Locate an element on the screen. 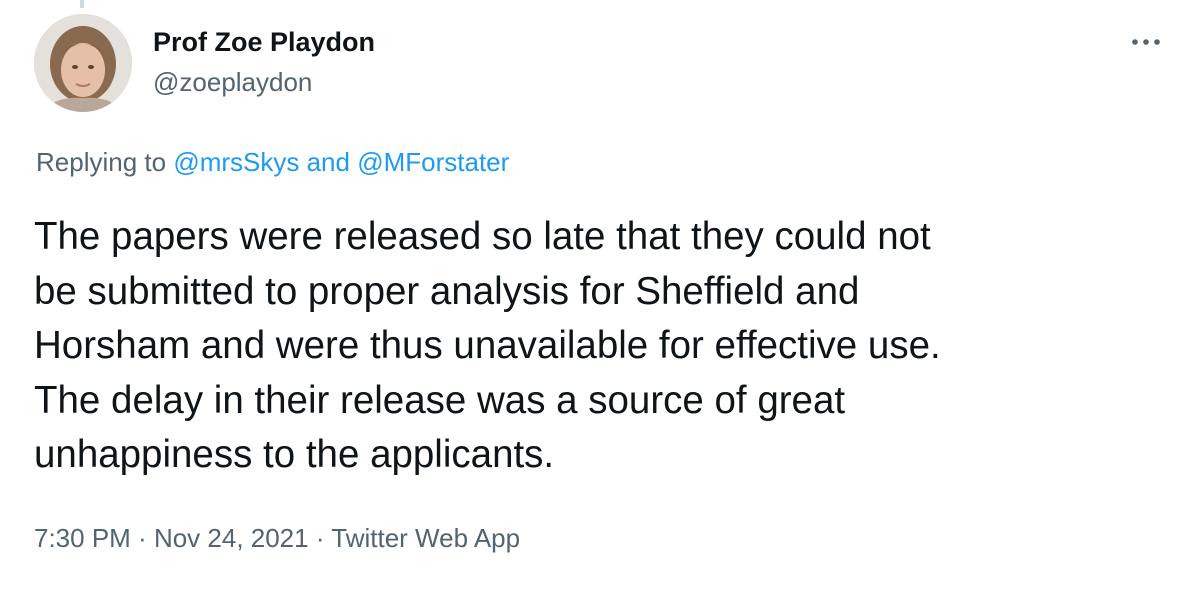  tweet-date: Nov 24, 2021 is located at coordinates (231, 538).